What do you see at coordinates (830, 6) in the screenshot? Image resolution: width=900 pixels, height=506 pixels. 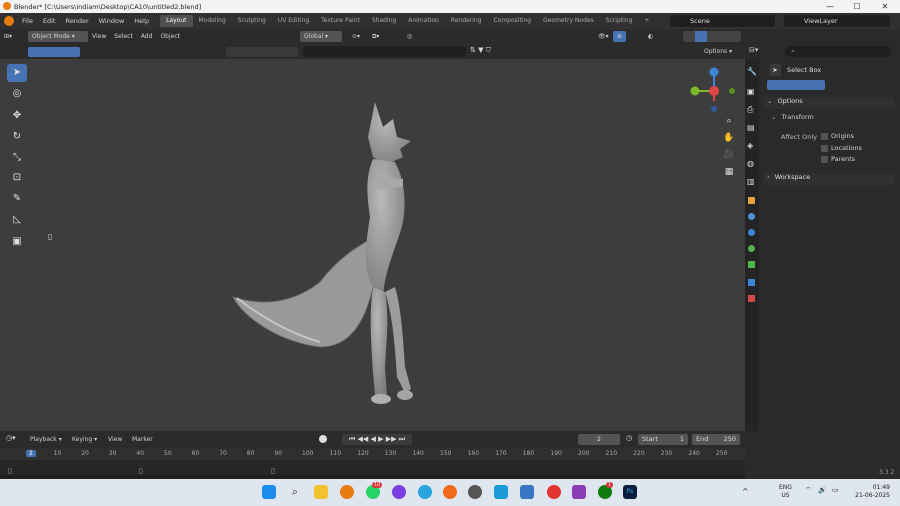 I see `minimize-button: —` at bounding box center [830, 6].